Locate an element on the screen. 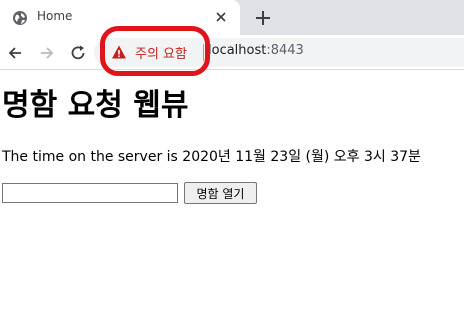  open-card-button: 명함 열기 is located at coordinates (220, 193).